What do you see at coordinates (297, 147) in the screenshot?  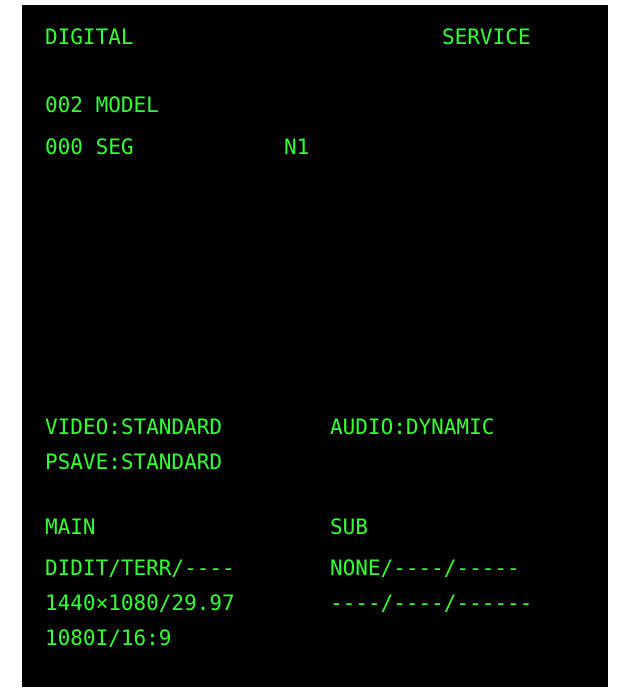 I see `seg-value: N1` at bounding box center [297, 147].